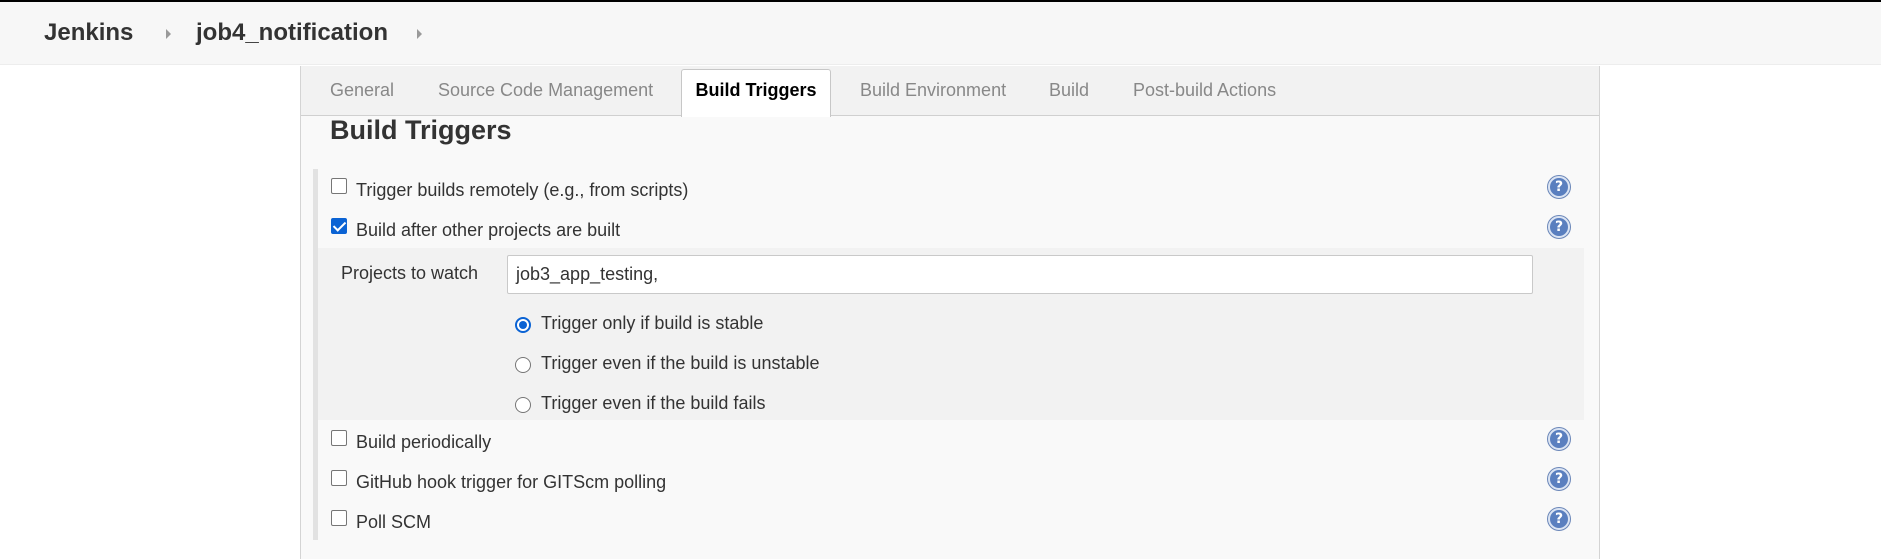 The width and height of the screenshot is (1881, 559). What do you see at coordinates (933, 90) in the screenshot?
I see `tab-build-environment: Build Environment` at bounding box center [933, 90].